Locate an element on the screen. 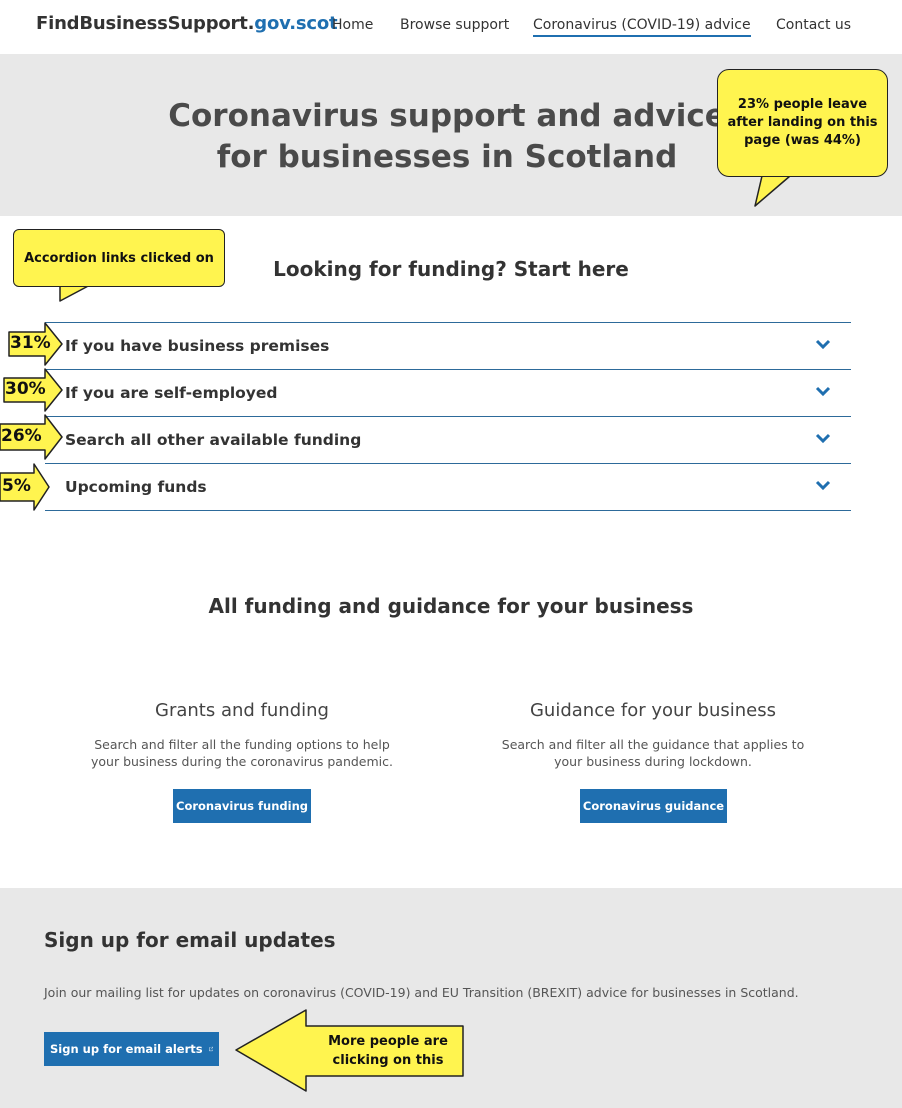  coronavirus-funding-button: Coronavirus funding is located at coordinates (242, 806).